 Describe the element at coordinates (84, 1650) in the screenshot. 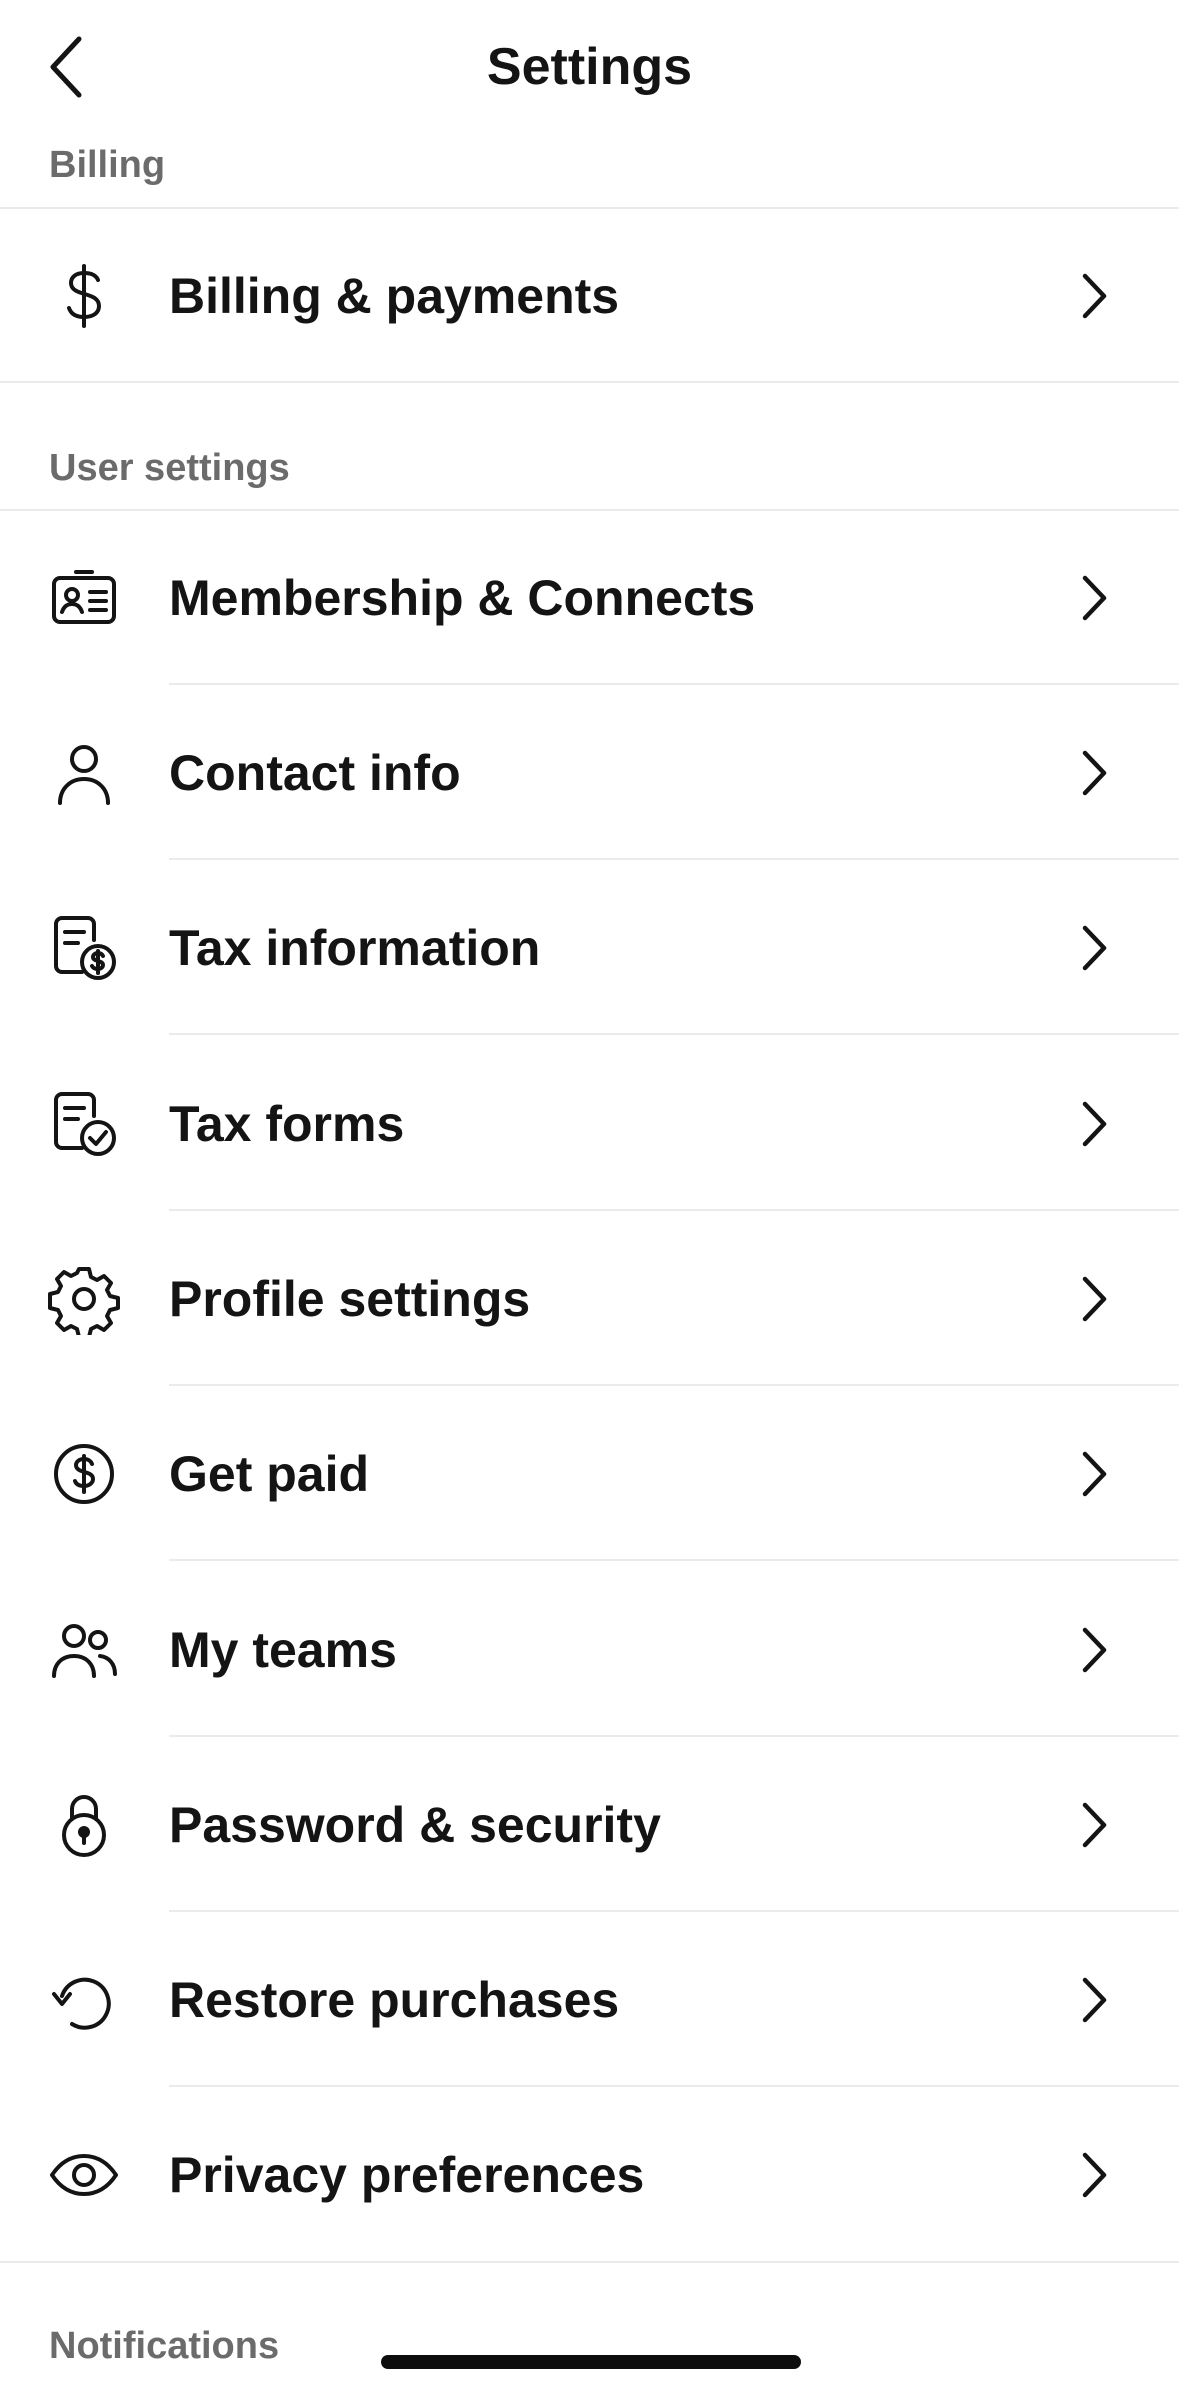

I see `people-icon` at that location.